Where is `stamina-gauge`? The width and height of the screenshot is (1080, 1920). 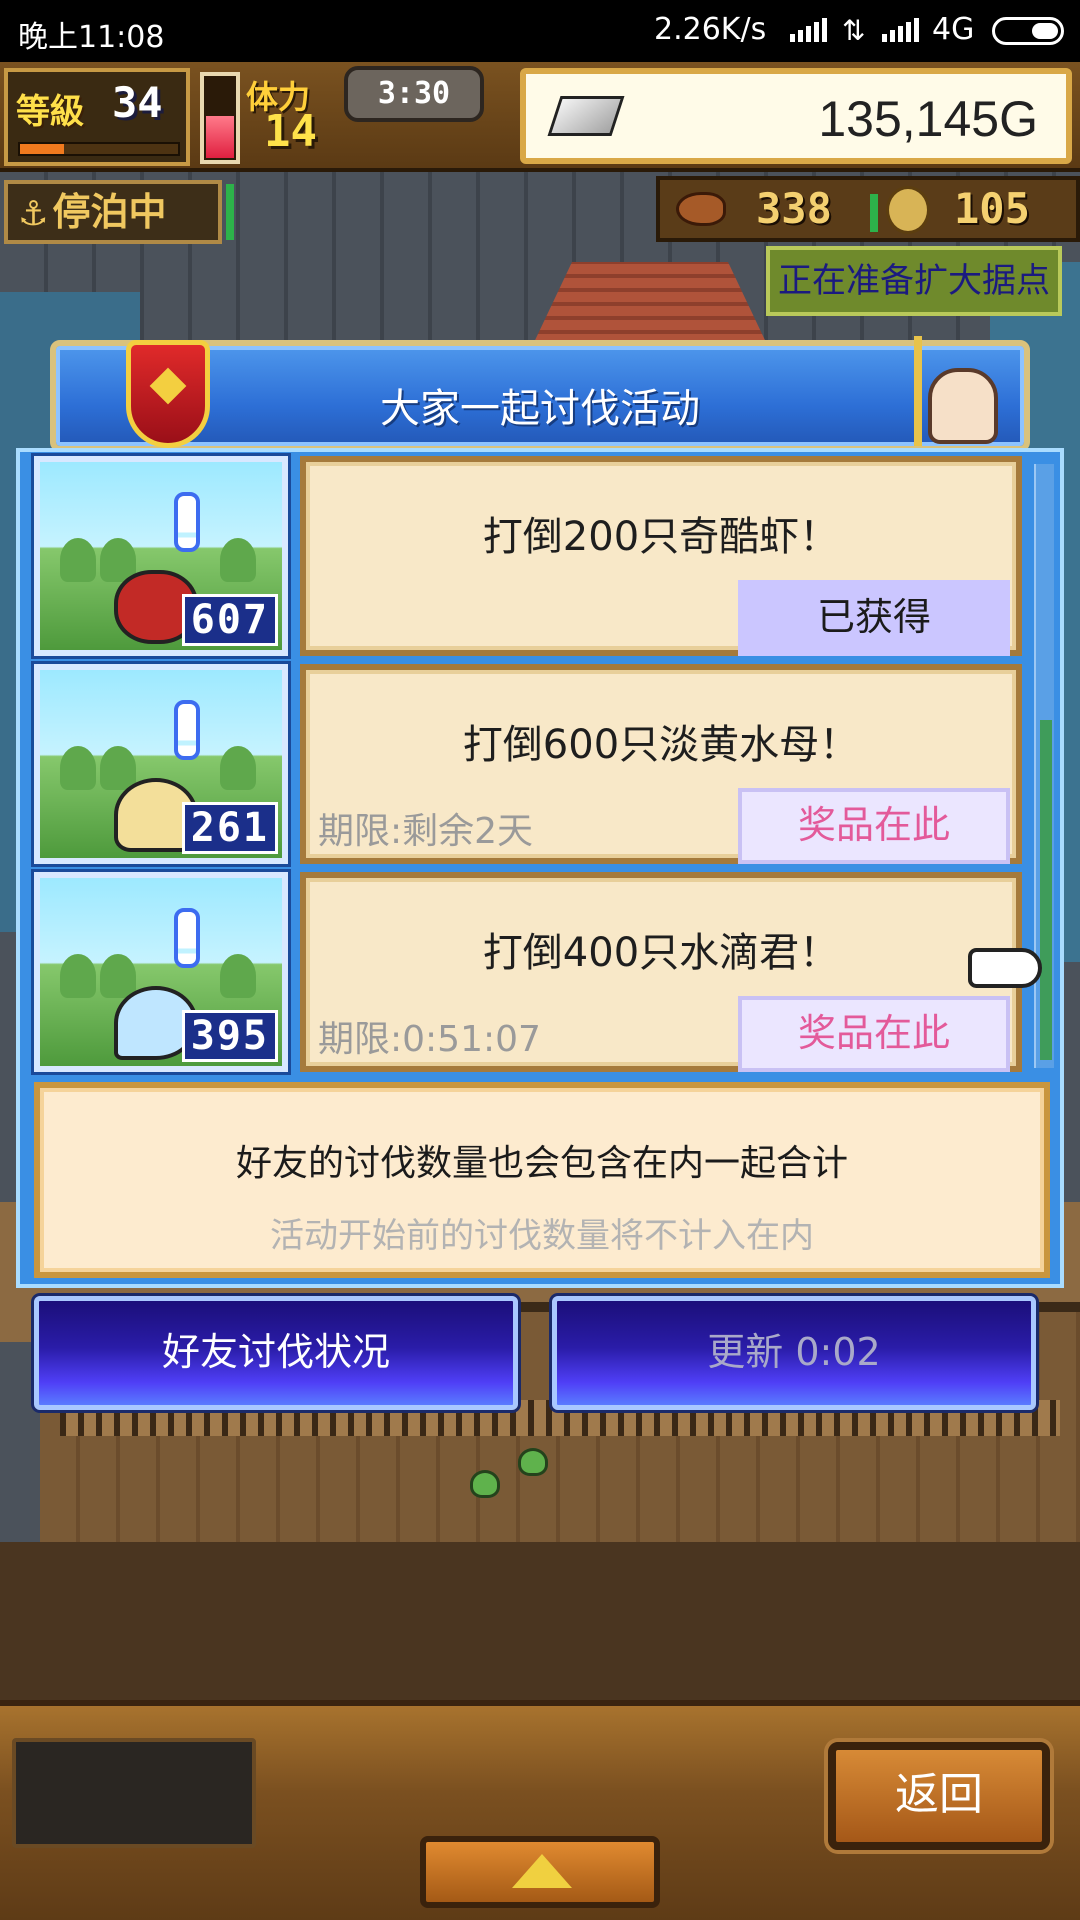
stamina-gauge is located at coordinates (220, 118).